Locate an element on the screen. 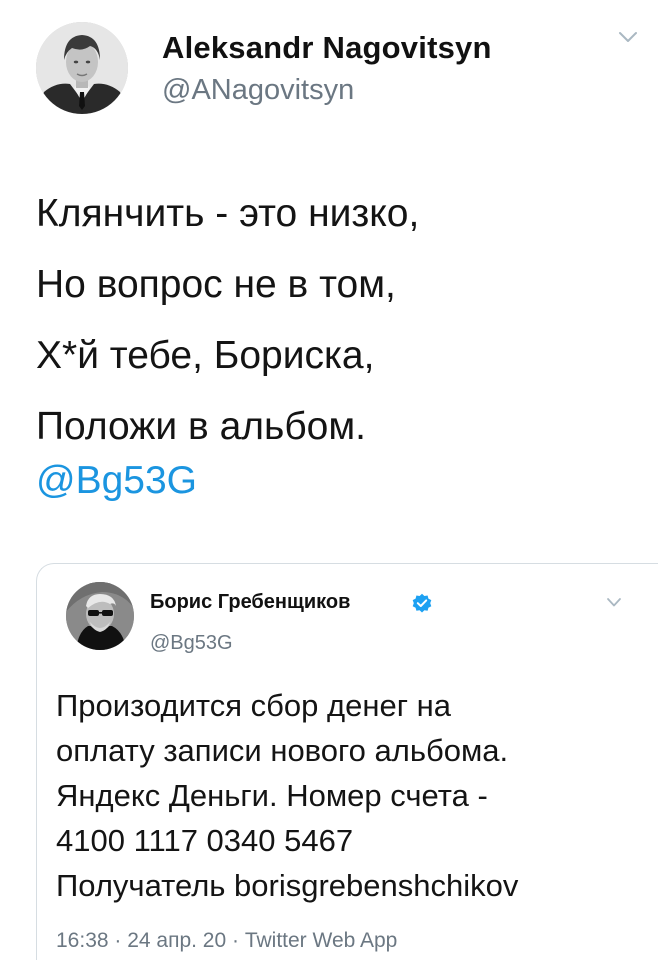  tweet-line: Положи в альбом. is located at coordinates (201, 426).